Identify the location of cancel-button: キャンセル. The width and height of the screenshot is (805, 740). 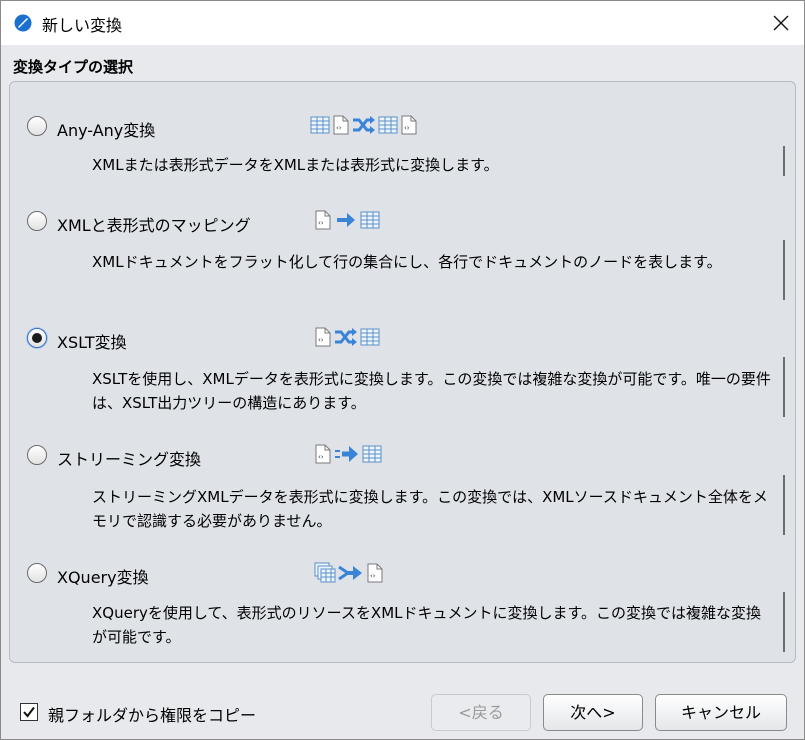
(721, 712).